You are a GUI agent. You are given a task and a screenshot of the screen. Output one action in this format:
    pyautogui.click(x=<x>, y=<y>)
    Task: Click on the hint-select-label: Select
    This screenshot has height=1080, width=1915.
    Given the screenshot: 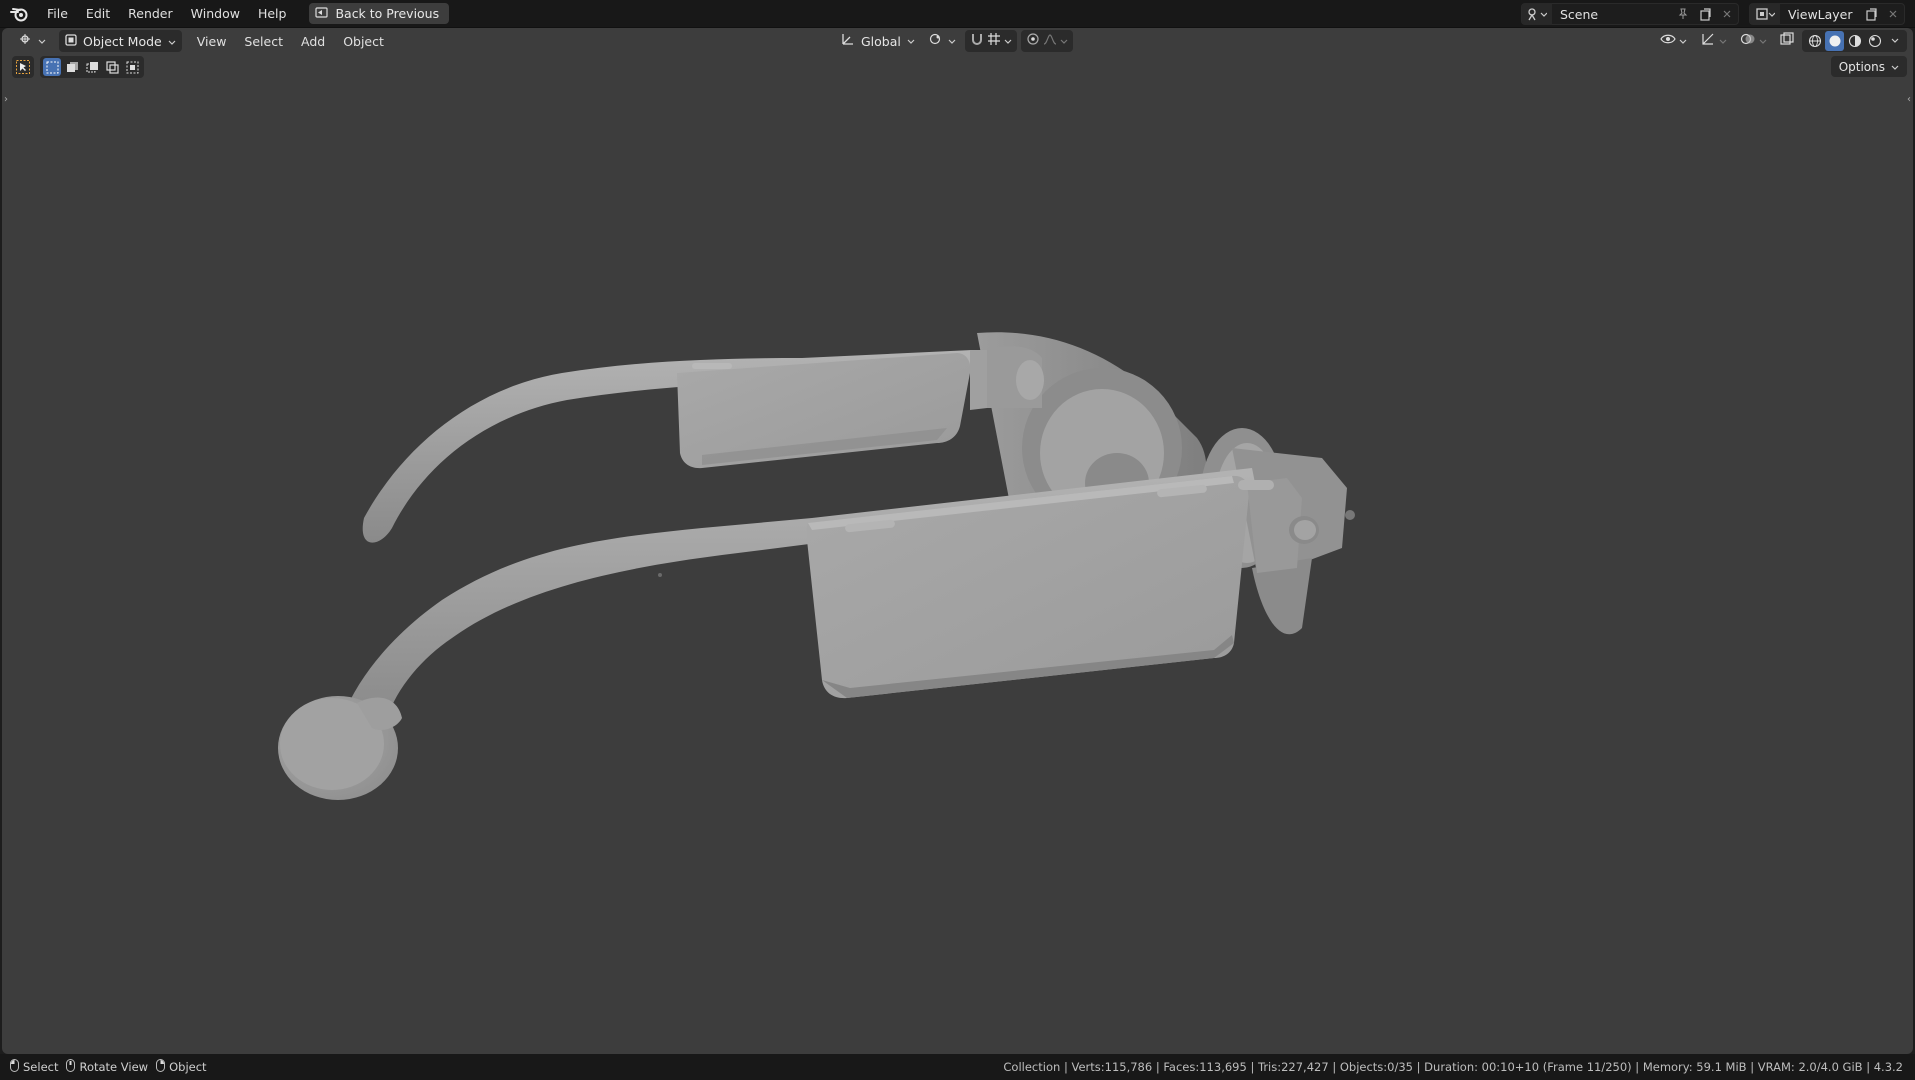 What is the action you would take?
    pyautogui.click(x=41, y=1067)
    